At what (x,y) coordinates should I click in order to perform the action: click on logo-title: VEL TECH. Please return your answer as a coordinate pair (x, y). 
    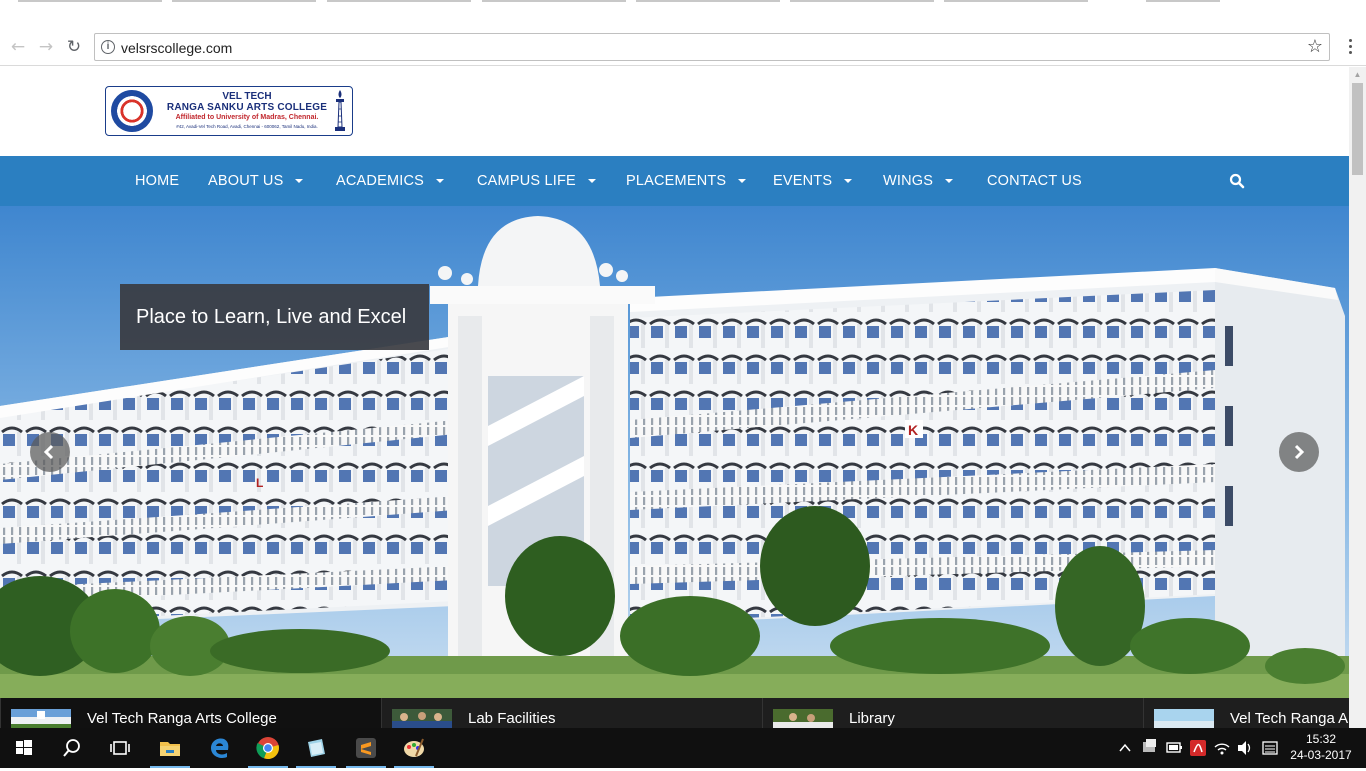
    Looking at the image, I should click on (247, 96).